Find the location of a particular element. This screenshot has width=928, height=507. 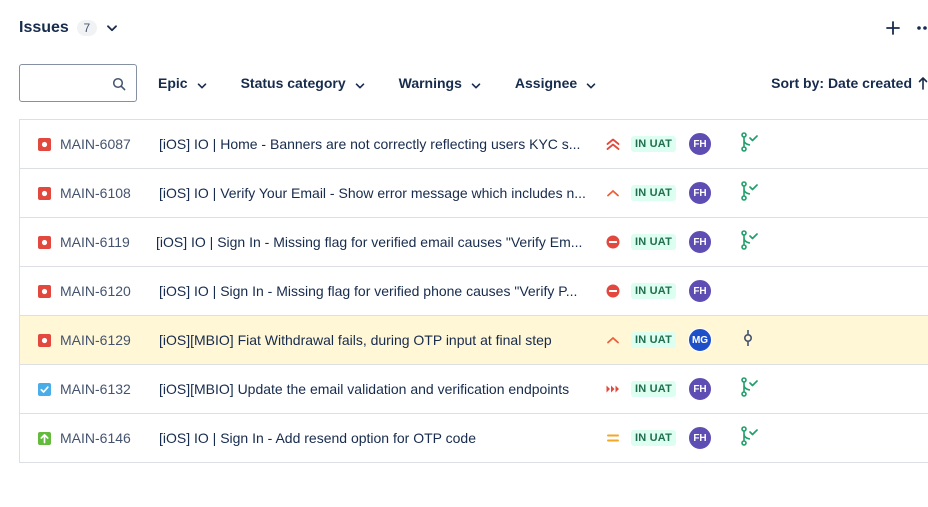

issue-key: MAIN-6119 is located at coordinates (95, 242).